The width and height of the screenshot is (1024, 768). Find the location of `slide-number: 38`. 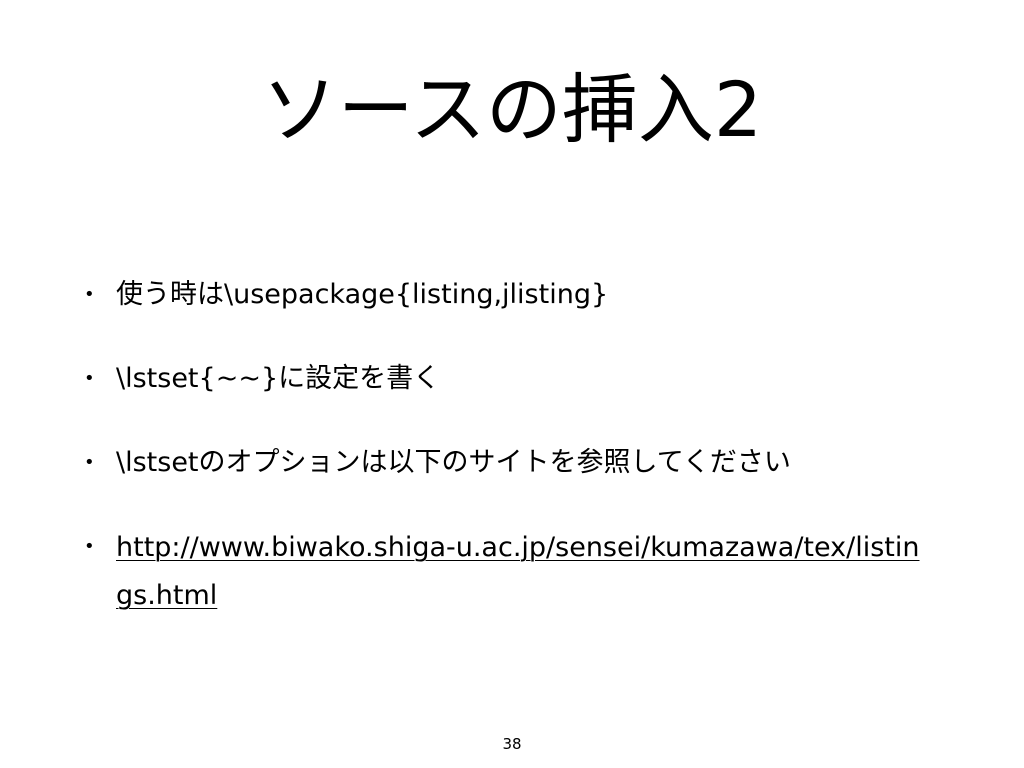

slide-number: 38 is located at coordinates (512, 744).